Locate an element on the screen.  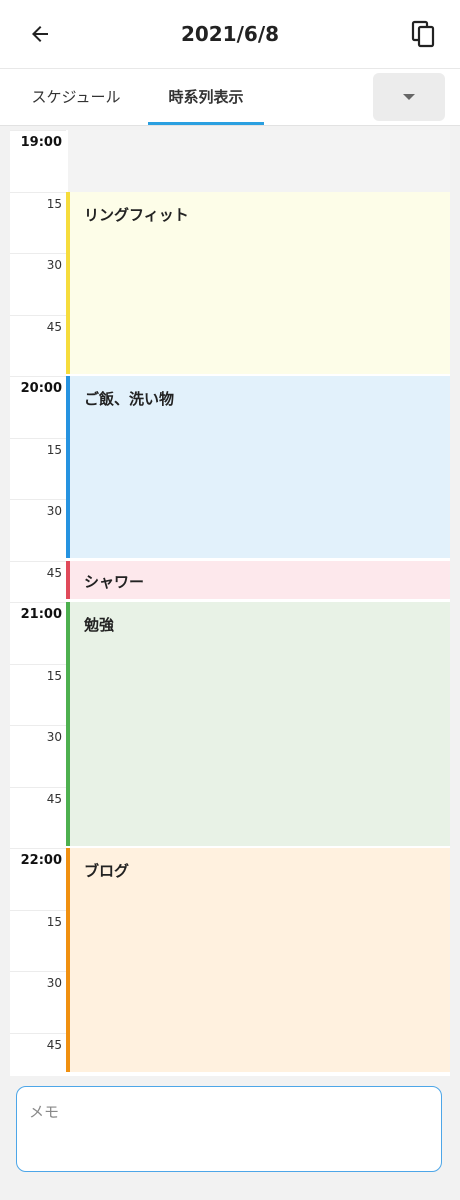
arrow-left-icon is located at coordinates (40, 34).